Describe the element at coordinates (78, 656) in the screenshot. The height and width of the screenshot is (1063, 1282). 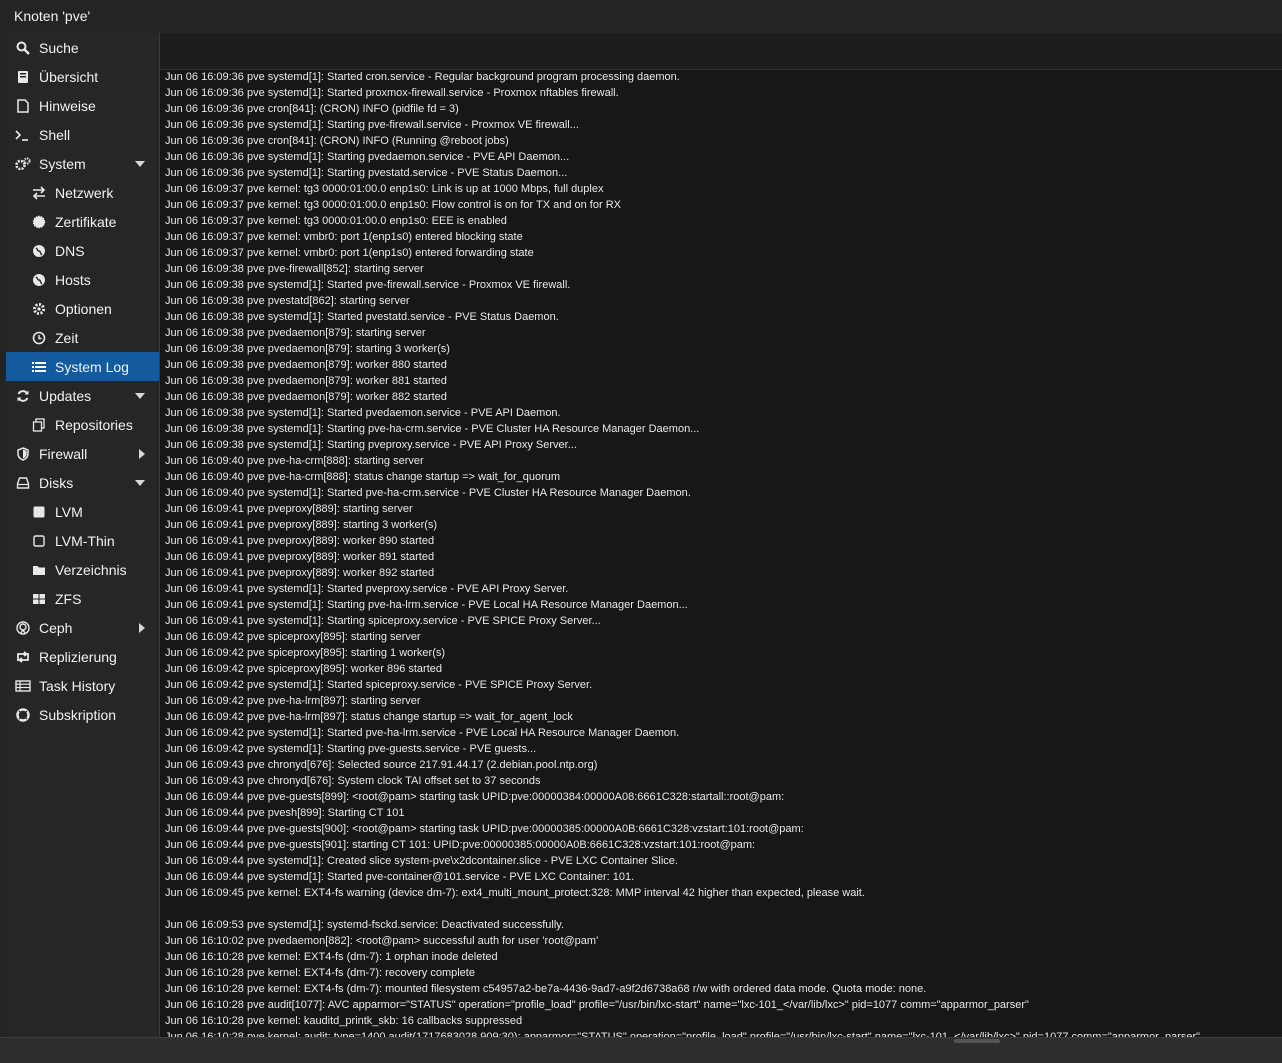
I see `sidebar-item-label: Replizierung` at that location.